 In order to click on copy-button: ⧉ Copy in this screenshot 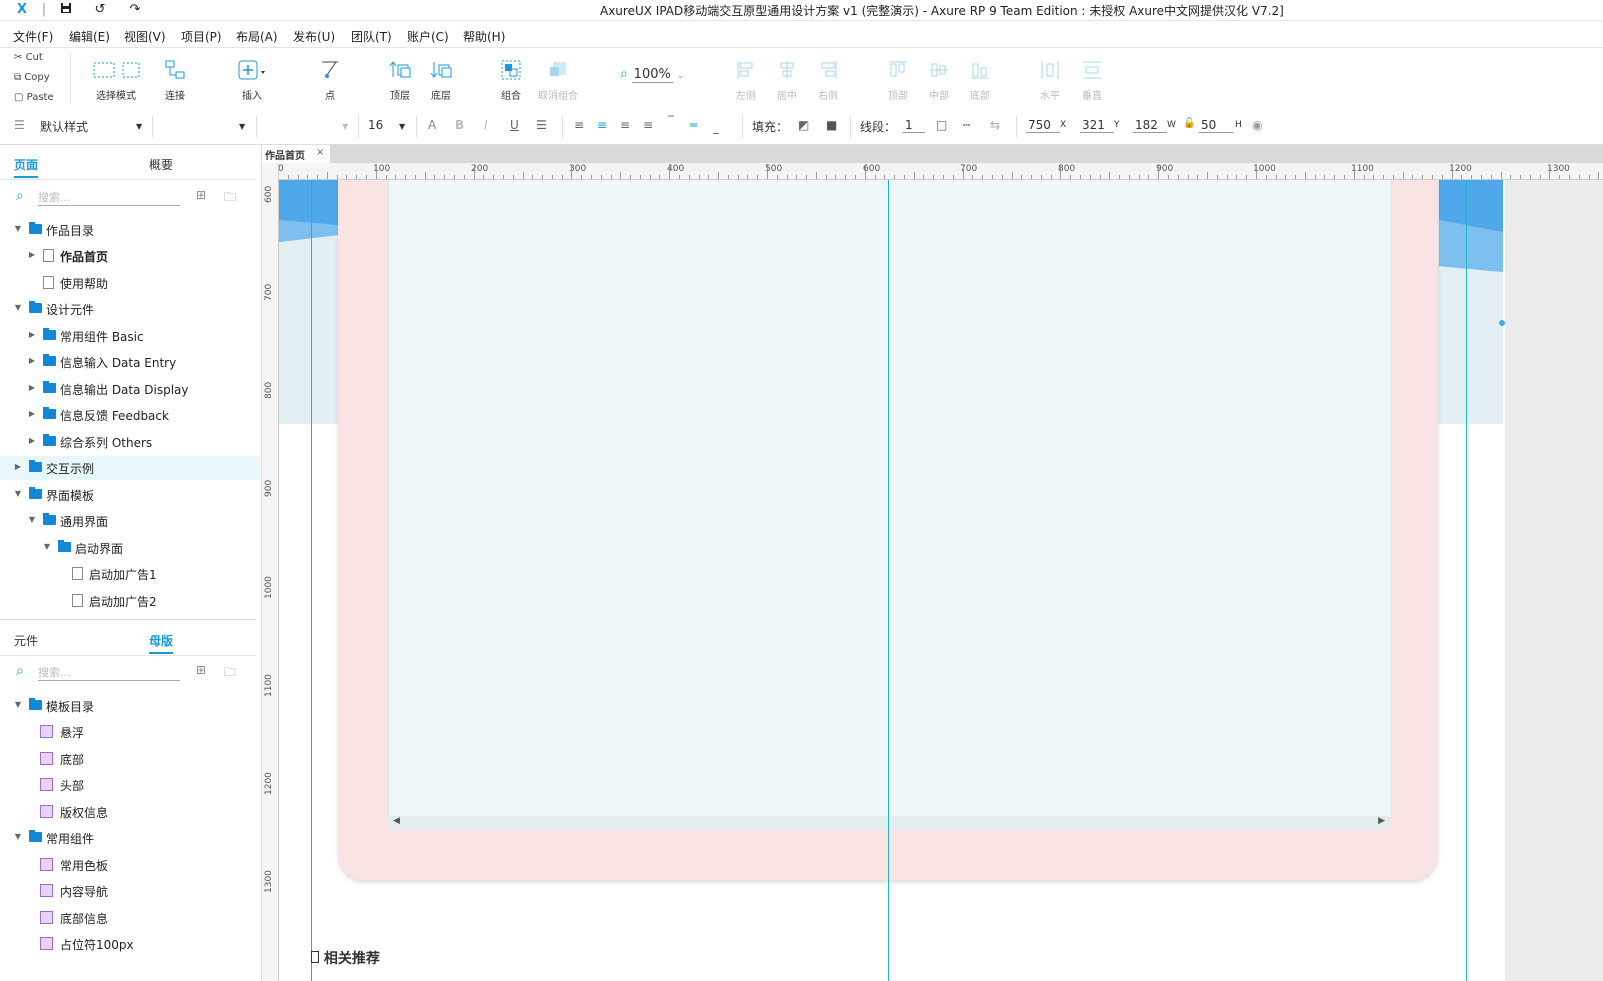, I will do `click(32, 77)`.